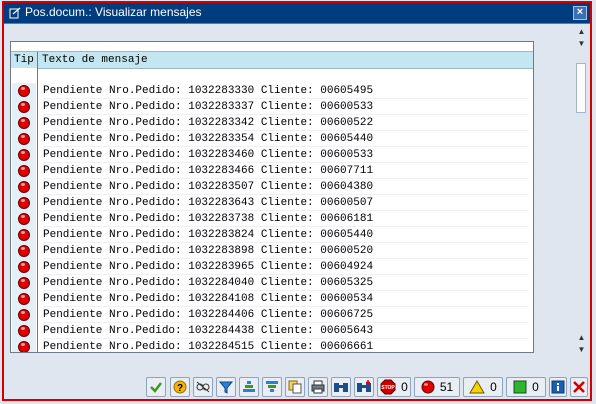 The width and height of the screenshot is (596, 404). I want to click on copy-button, so click(295, 387).